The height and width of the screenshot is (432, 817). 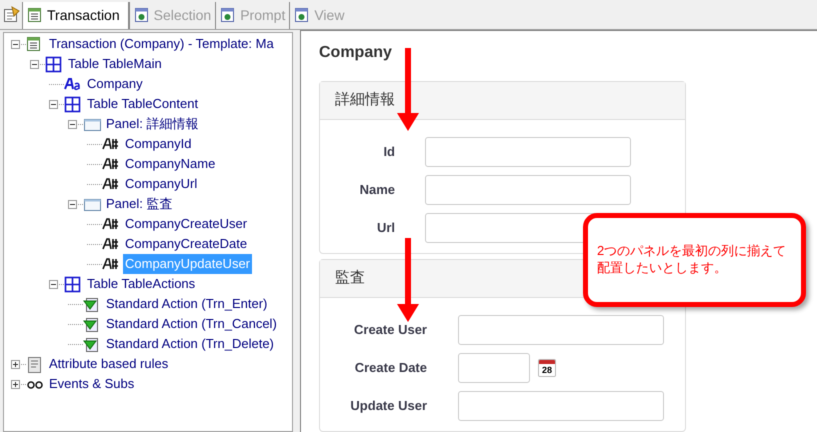 What do you see at coordinates (158, 144) in the screenshot?
I see `tree-item: CompanyId` at bounding box center [158, 144].